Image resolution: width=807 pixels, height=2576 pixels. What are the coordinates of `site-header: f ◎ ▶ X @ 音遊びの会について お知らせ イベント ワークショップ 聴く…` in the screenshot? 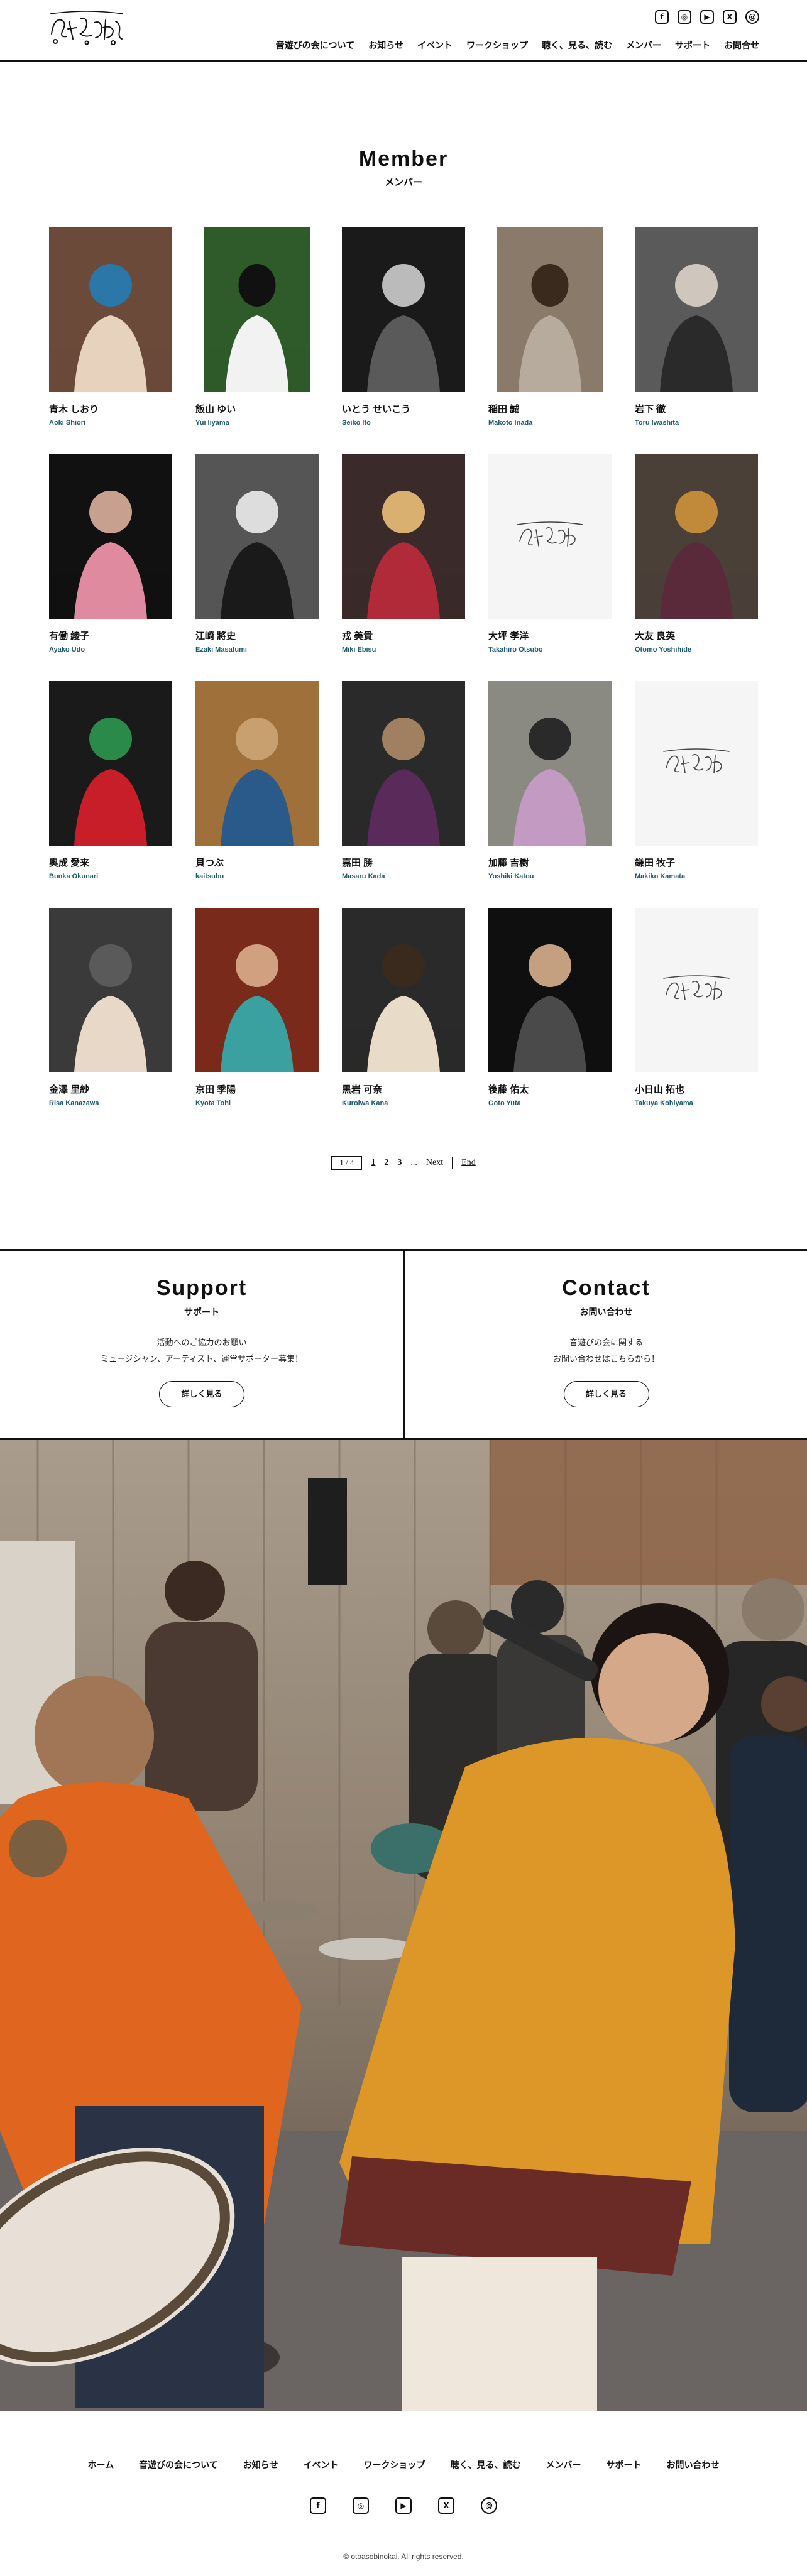 It's located at (403, 31).